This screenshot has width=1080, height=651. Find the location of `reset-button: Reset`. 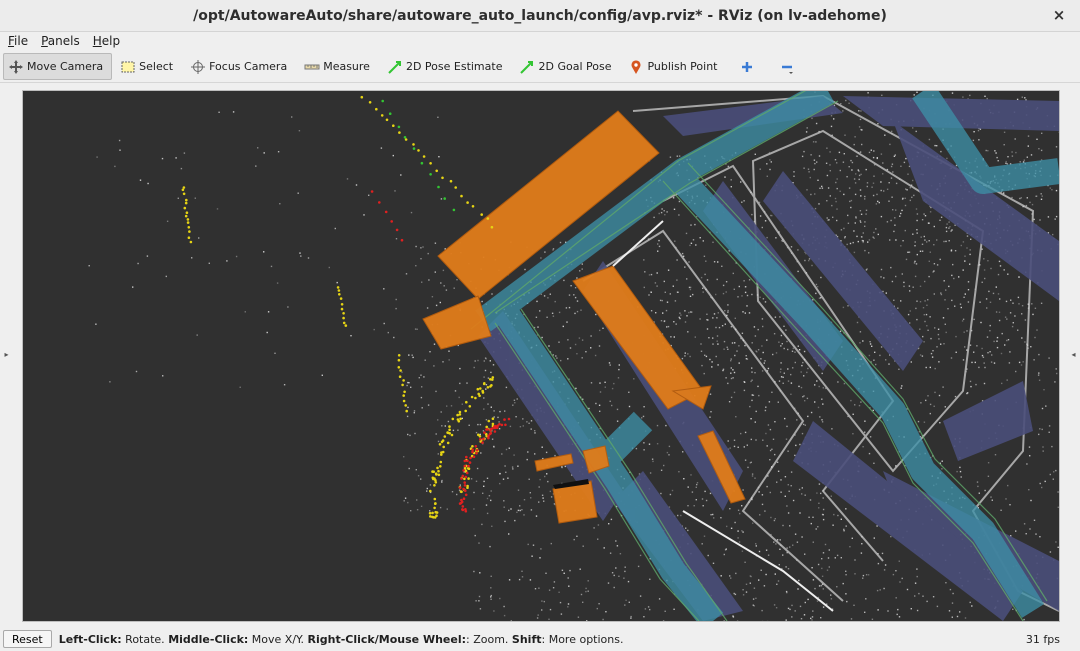

reset-button: Reset is located at coordinates (27, 639).